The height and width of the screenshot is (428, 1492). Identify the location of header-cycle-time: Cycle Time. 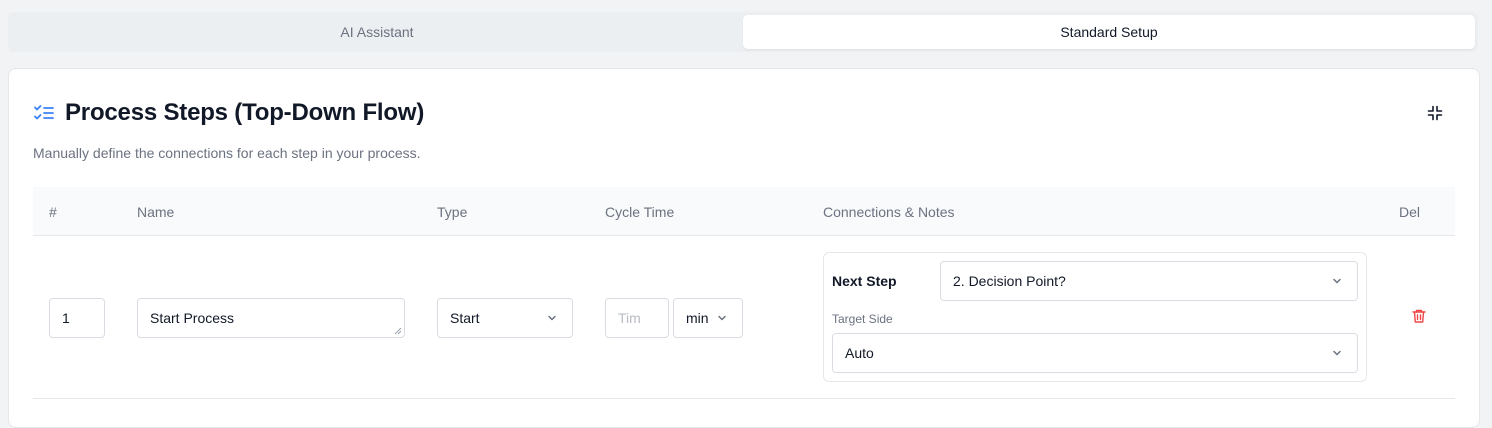
(640, 212).